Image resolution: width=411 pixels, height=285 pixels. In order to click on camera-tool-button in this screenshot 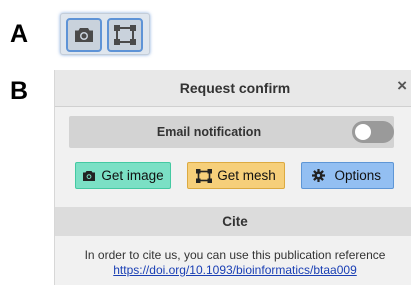, I will do `click(84, 35)`.